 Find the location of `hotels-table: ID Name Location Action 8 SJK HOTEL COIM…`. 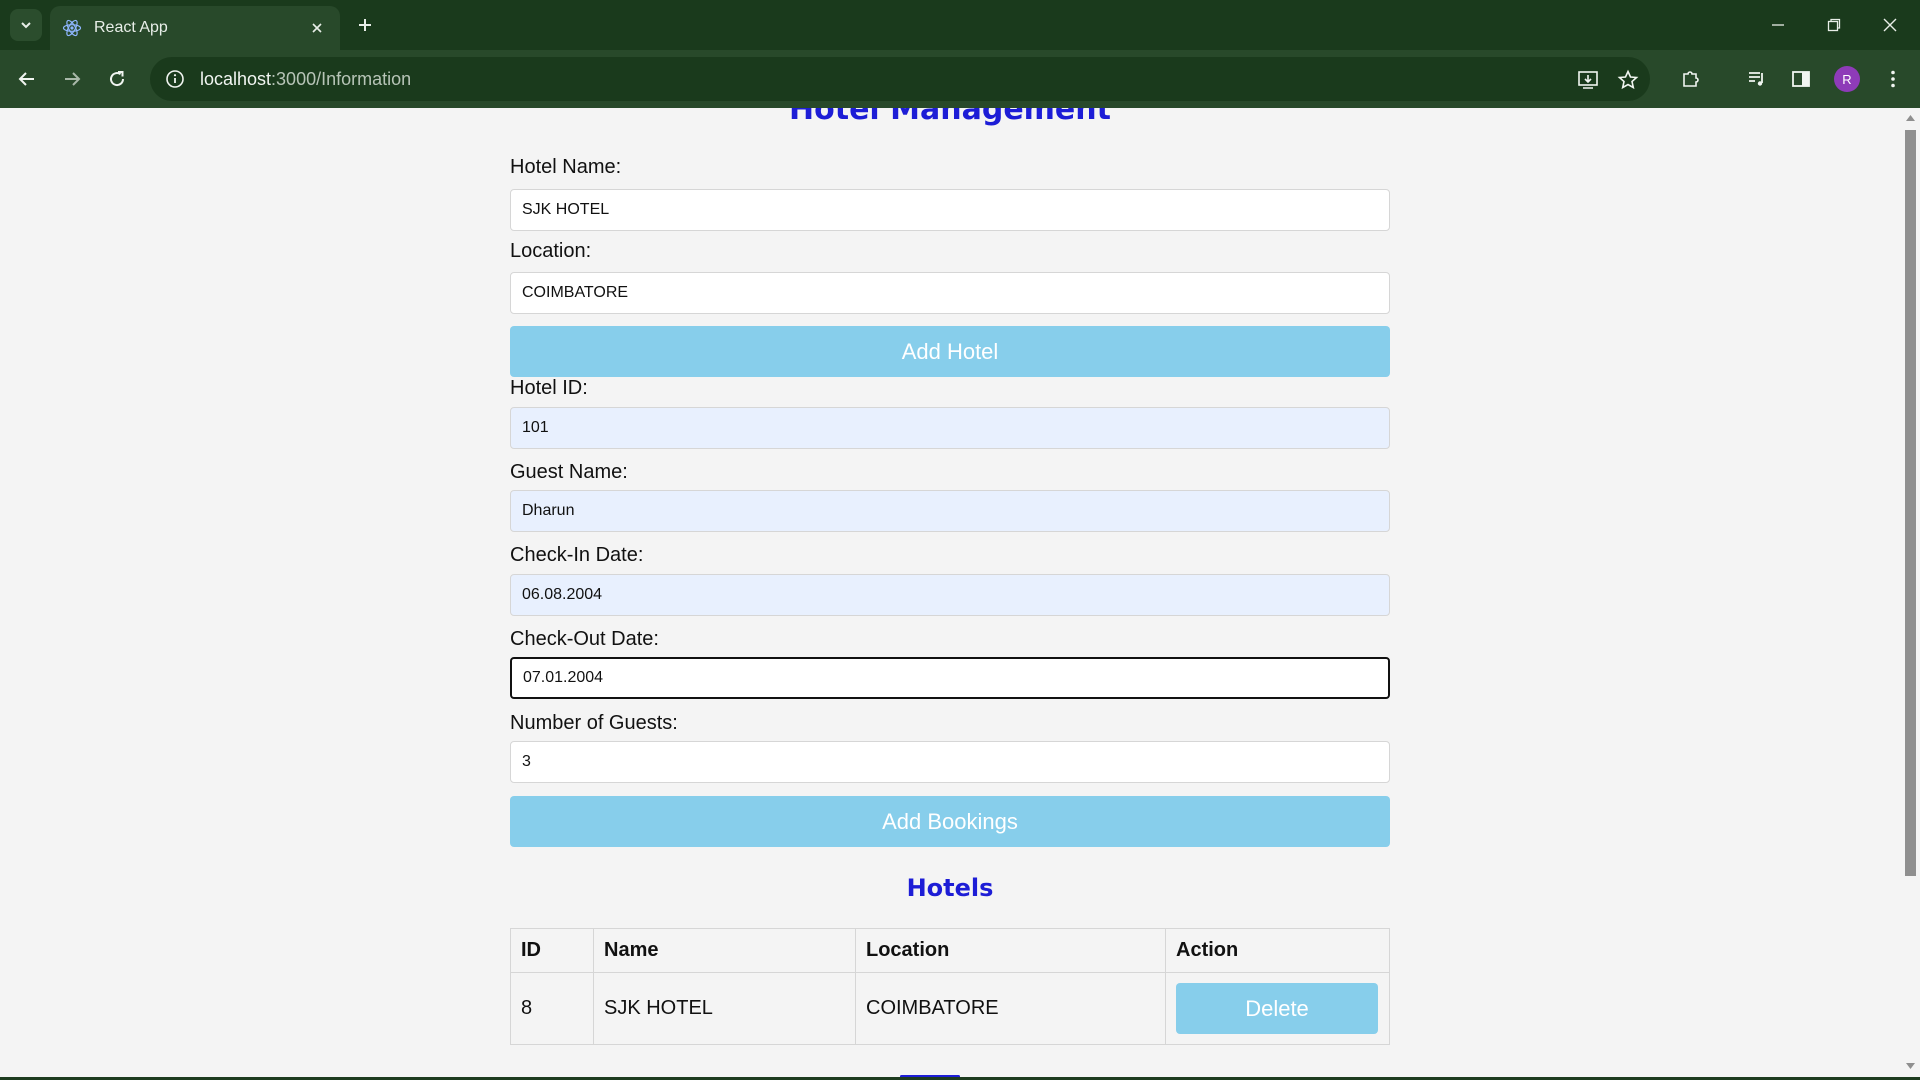

hotels-table: ID Name Location Action 8 SJK HOTEL COIM… is located at coordinates (950, 986).